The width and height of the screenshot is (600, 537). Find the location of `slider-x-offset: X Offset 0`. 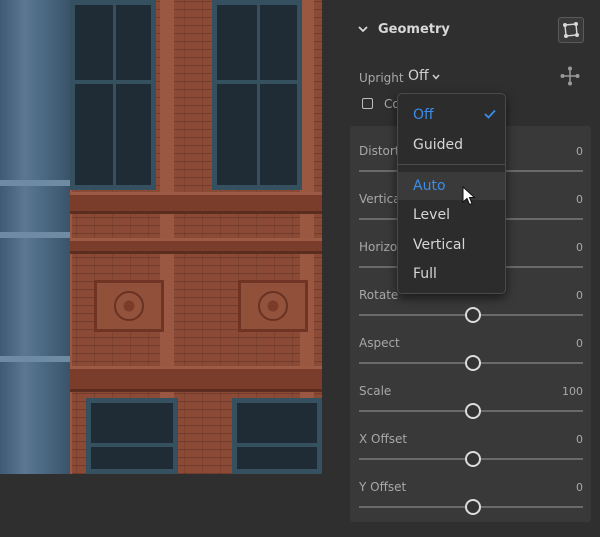

slider-x-offset: X Offset 0 is located at coordinates (470, 446).